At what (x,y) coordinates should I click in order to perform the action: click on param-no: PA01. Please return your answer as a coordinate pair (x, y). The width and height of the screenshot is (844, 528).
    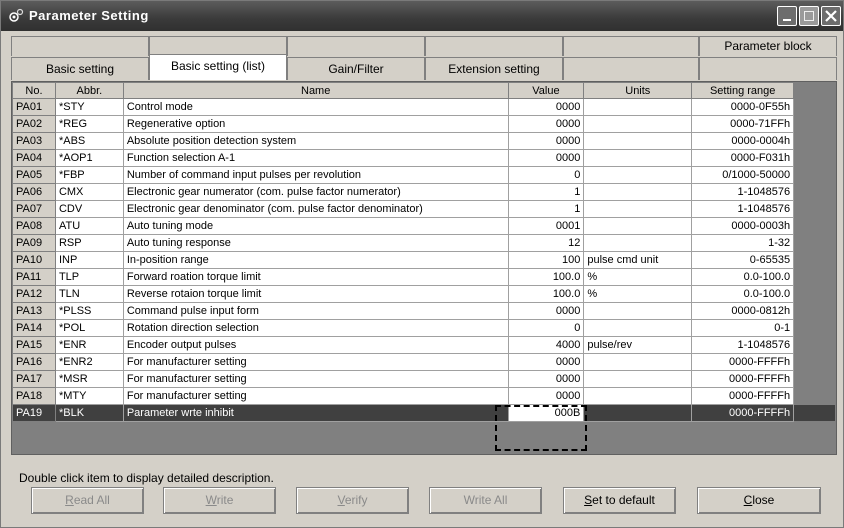
    Looking at the image, I should click on (34, 107).